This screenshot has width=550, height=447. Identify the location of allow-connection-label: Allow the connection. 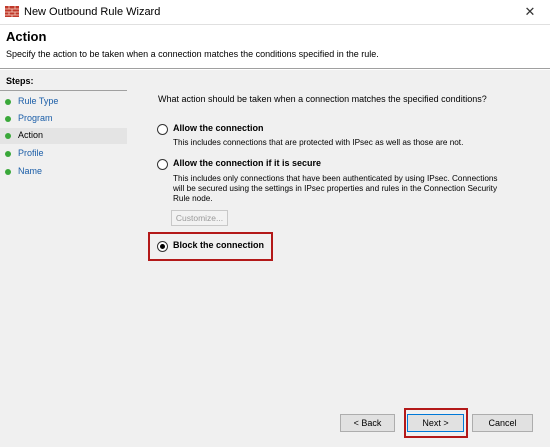
(218, 128).